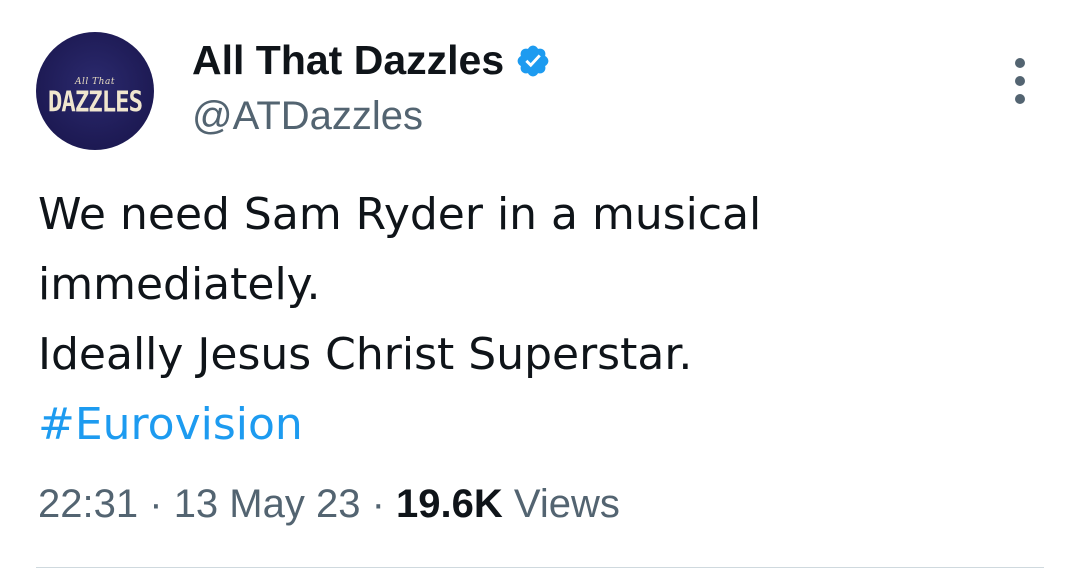  Describe the element at coordinates (400, 214) in the screenshot. I see `tweet-text-line: We need Sam Ryder in a musical` at that location.